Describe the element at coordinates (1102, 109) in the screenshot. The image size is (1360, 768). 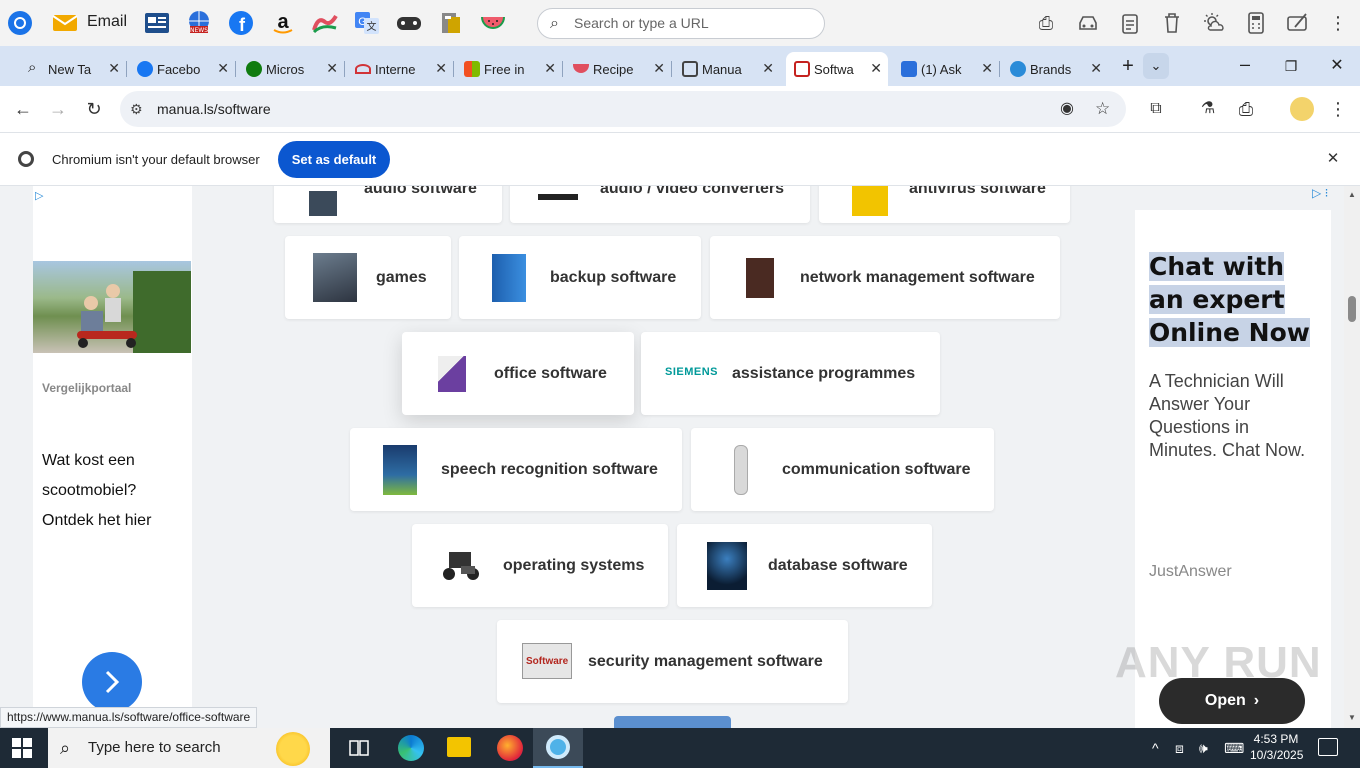
I see `bookmark-star-icon: ☆` at that location.